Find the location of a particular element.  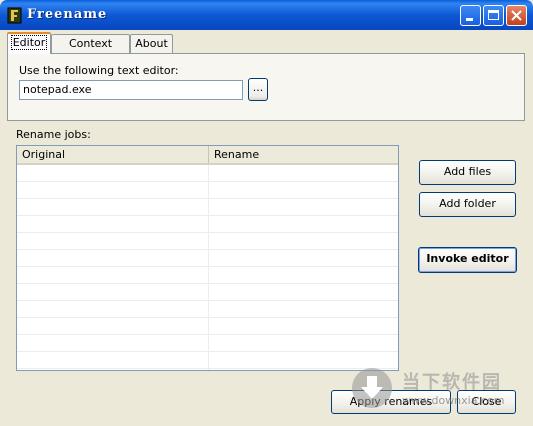

app-icon is located at coordinates (14, 15).